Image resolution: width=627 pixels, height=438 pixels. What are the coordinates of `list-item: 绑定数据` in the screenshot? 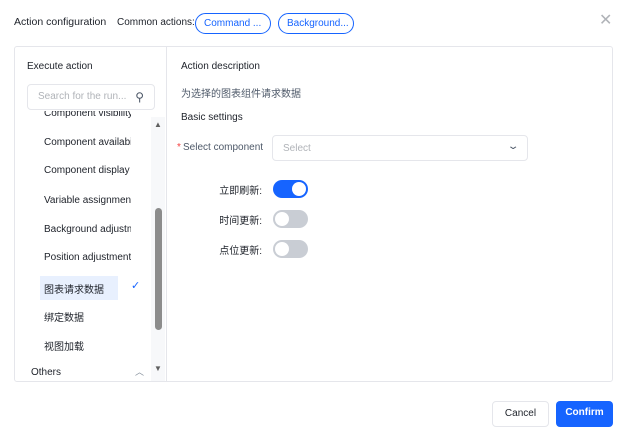 It's located at (87, 316).